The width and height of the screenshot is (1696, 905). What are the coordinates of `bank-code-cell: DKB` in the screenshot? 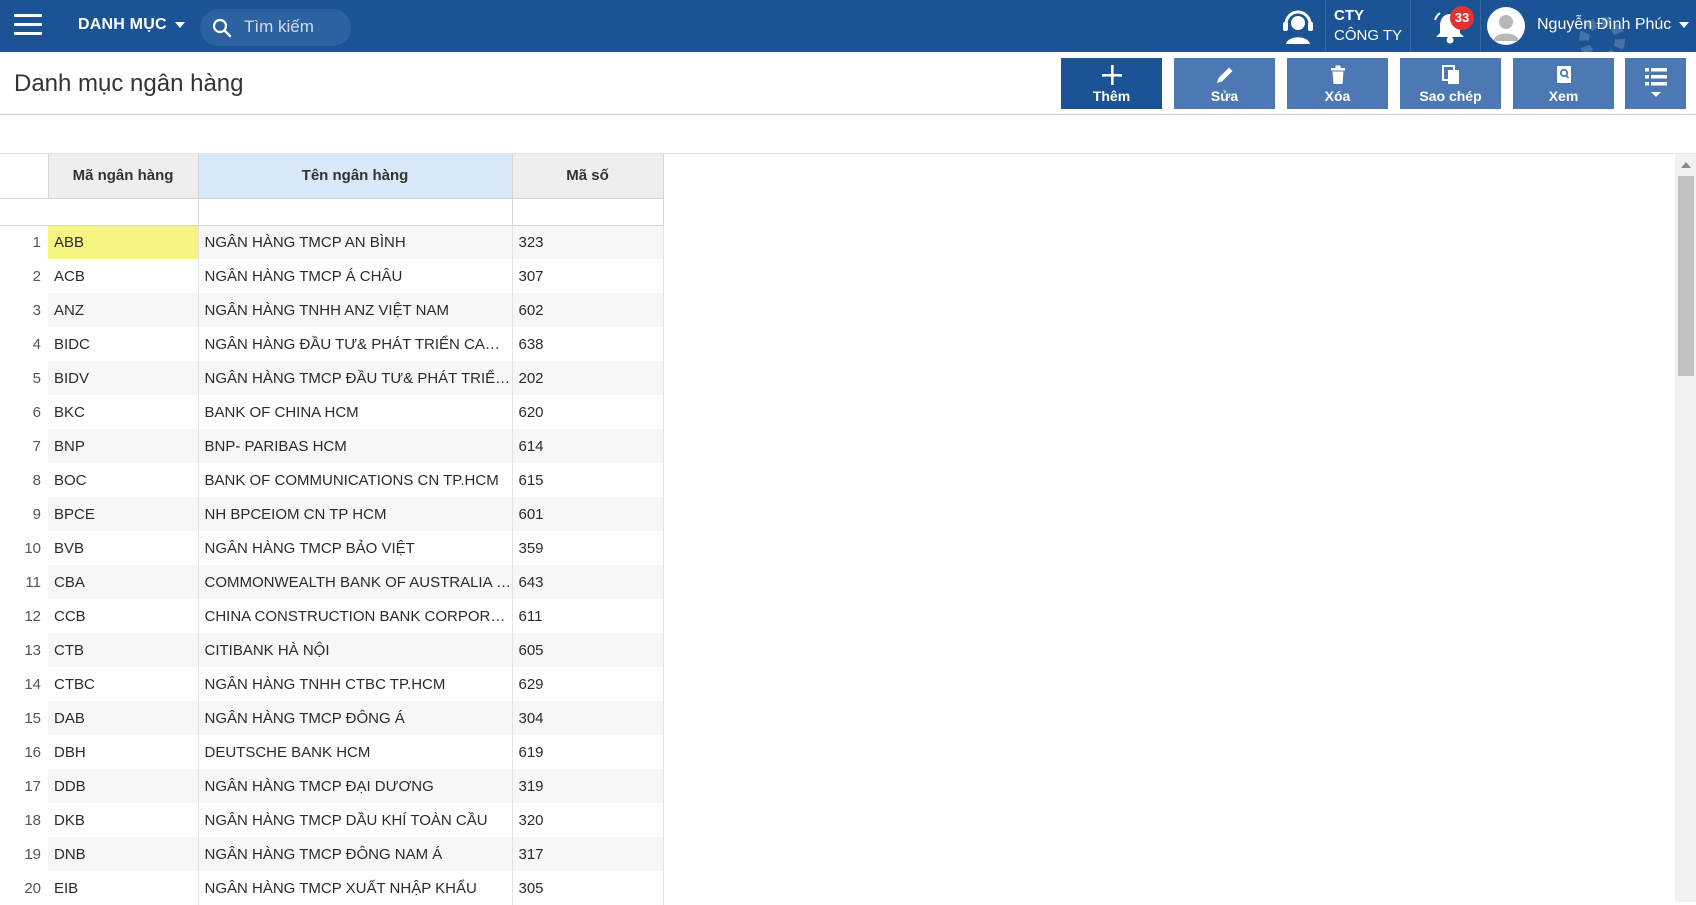 It's located at (123, 820).